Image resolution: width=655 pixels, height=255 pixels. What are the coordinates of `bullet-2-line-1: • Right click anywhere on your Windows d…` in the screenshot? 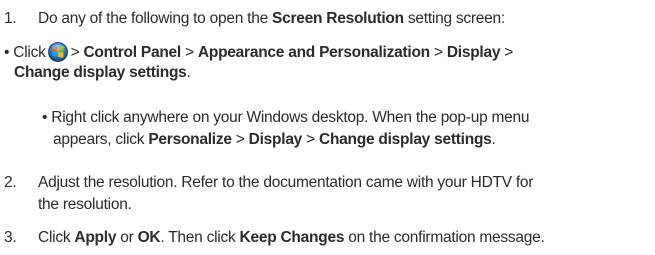 It's located at (286, 118).